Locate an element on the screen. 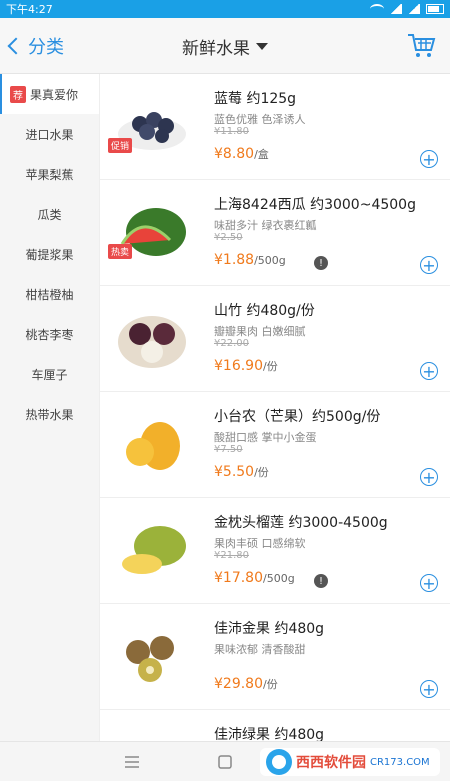 Image resolution: width=450 pixels, height=781 pixels. system-nav-bar: 西西软件园 CR173.COM is located at coordinates (225, 761).